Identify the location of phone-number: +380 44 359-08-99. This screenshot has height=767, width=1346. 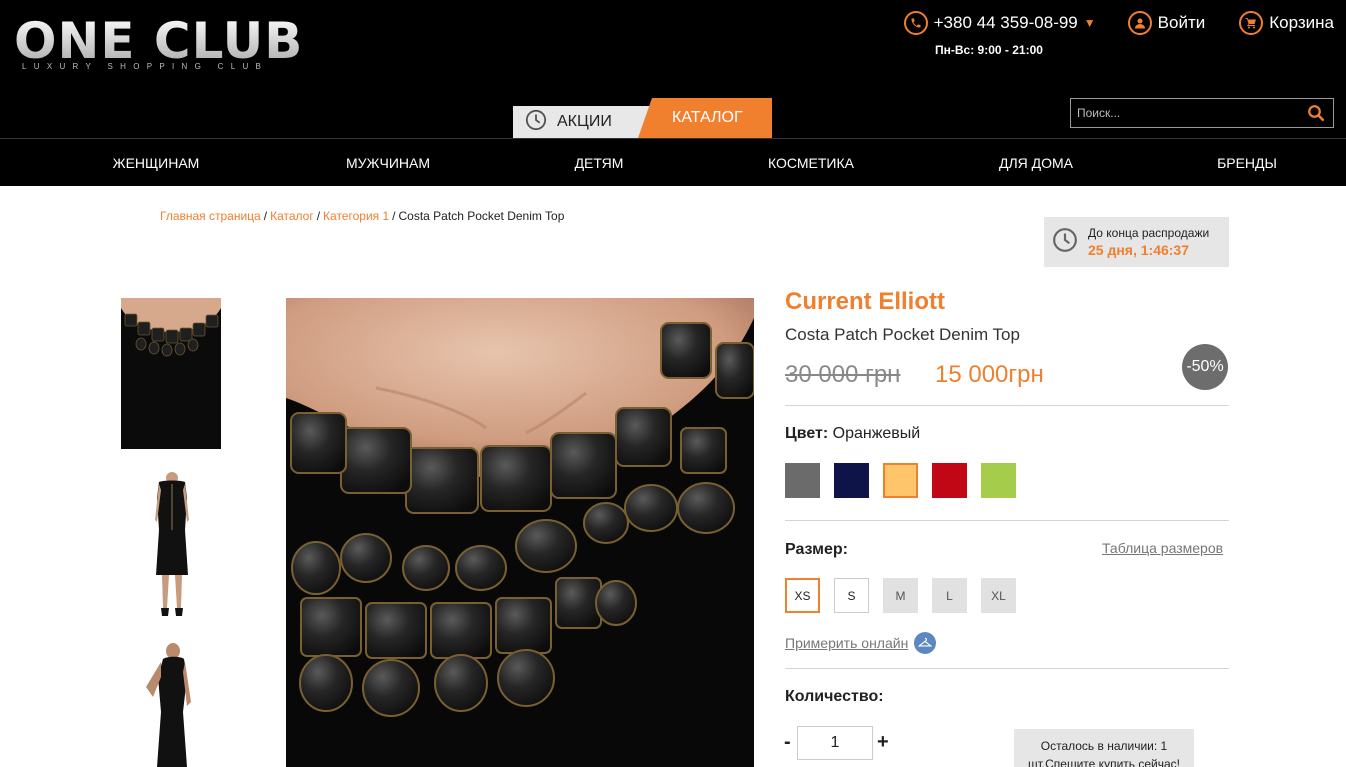
(1005, 22).